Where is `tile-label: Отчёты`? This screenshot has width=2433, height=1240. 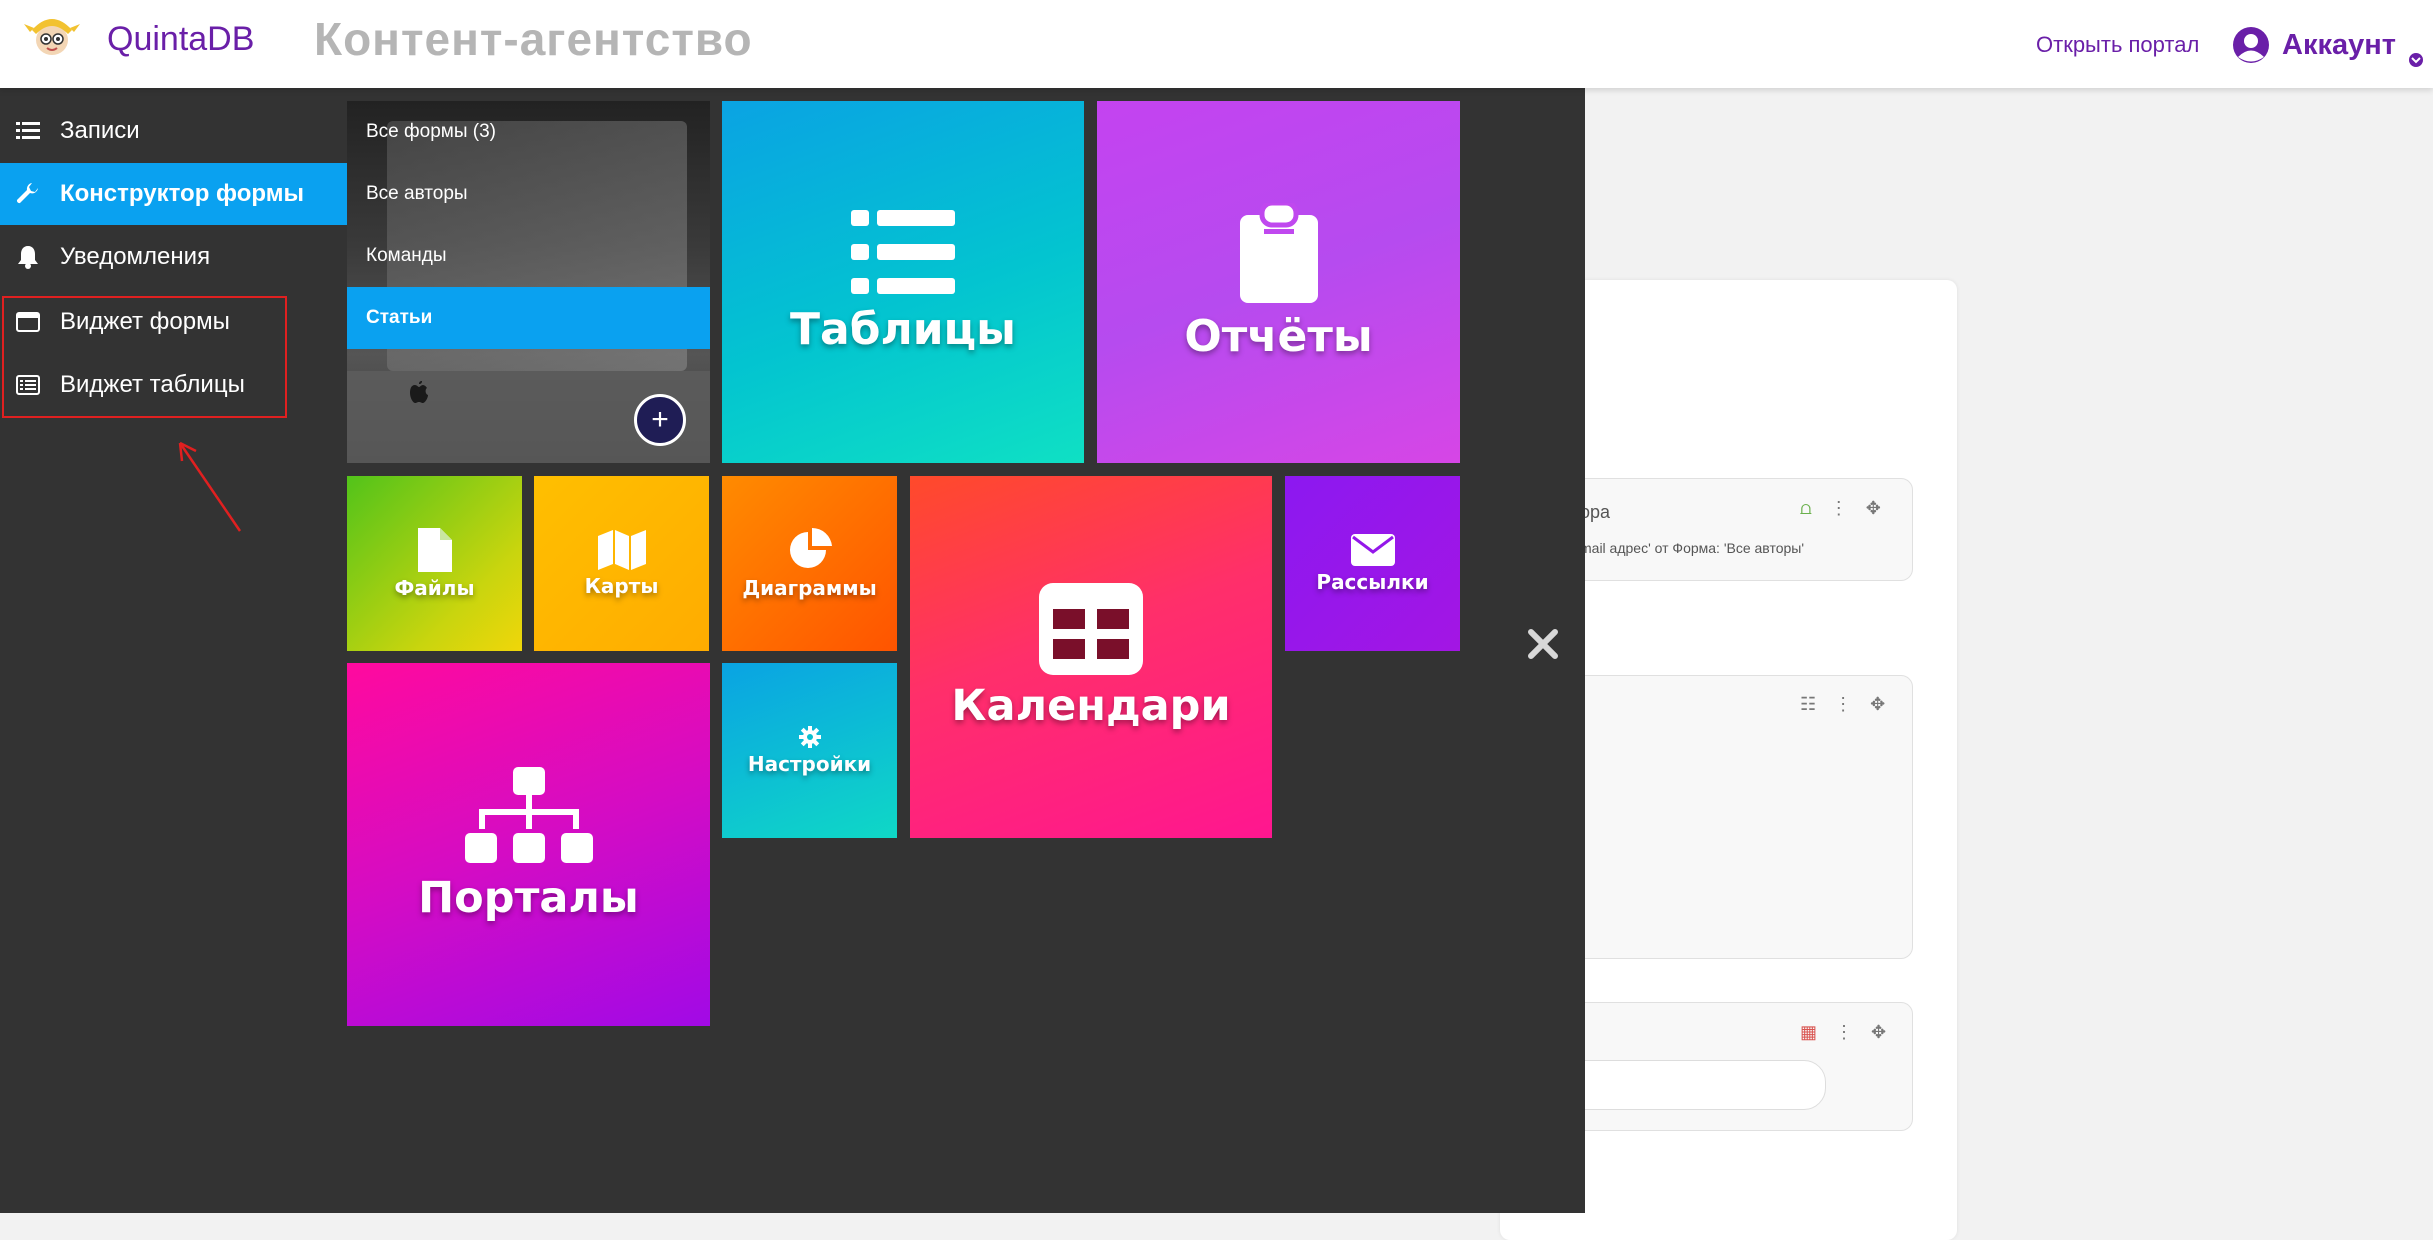 tile-label: Отчёты is located at coordinates (1278, 336).